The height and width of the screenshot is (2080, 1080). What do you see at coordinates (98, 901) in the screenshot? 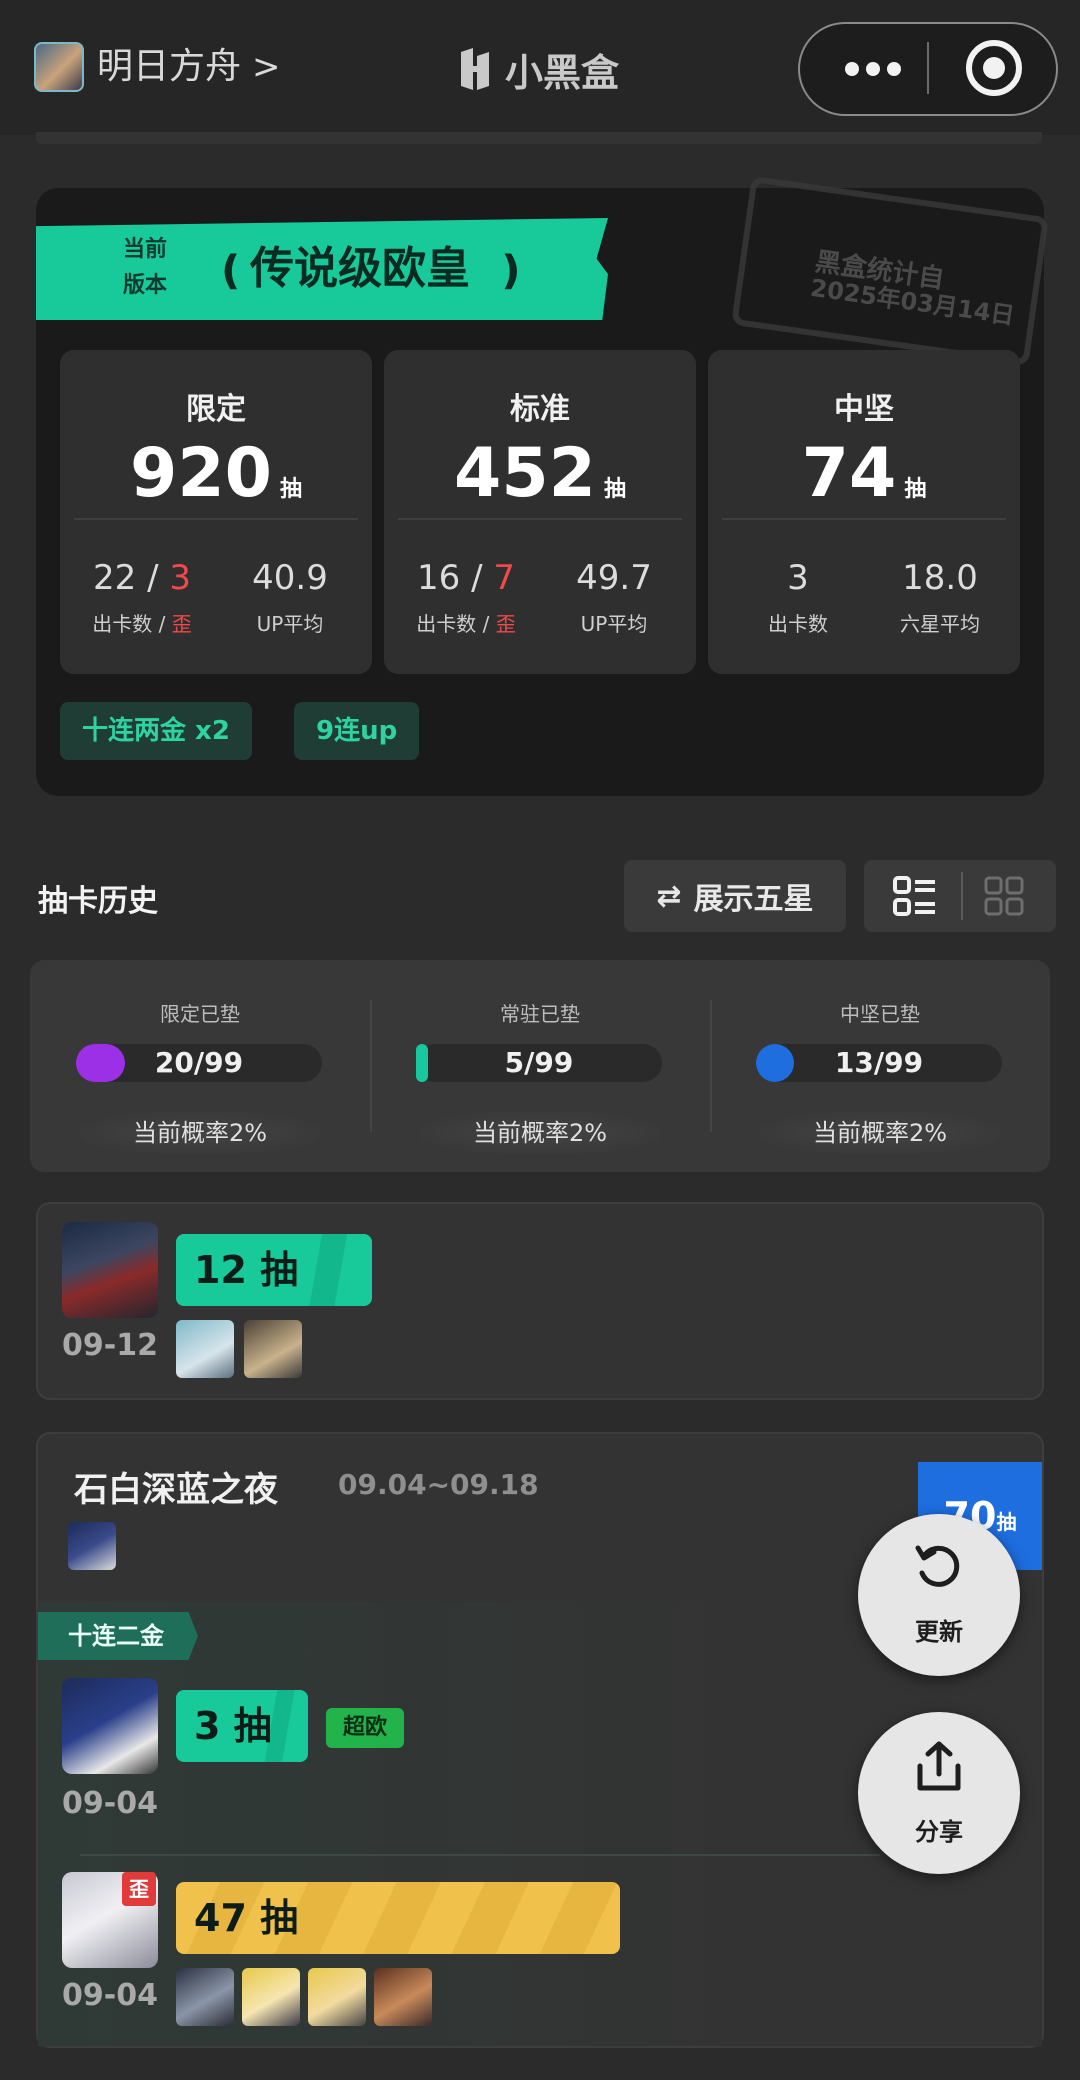
I see `history-title: 抽卡历史` at bounding box center [98, 901].